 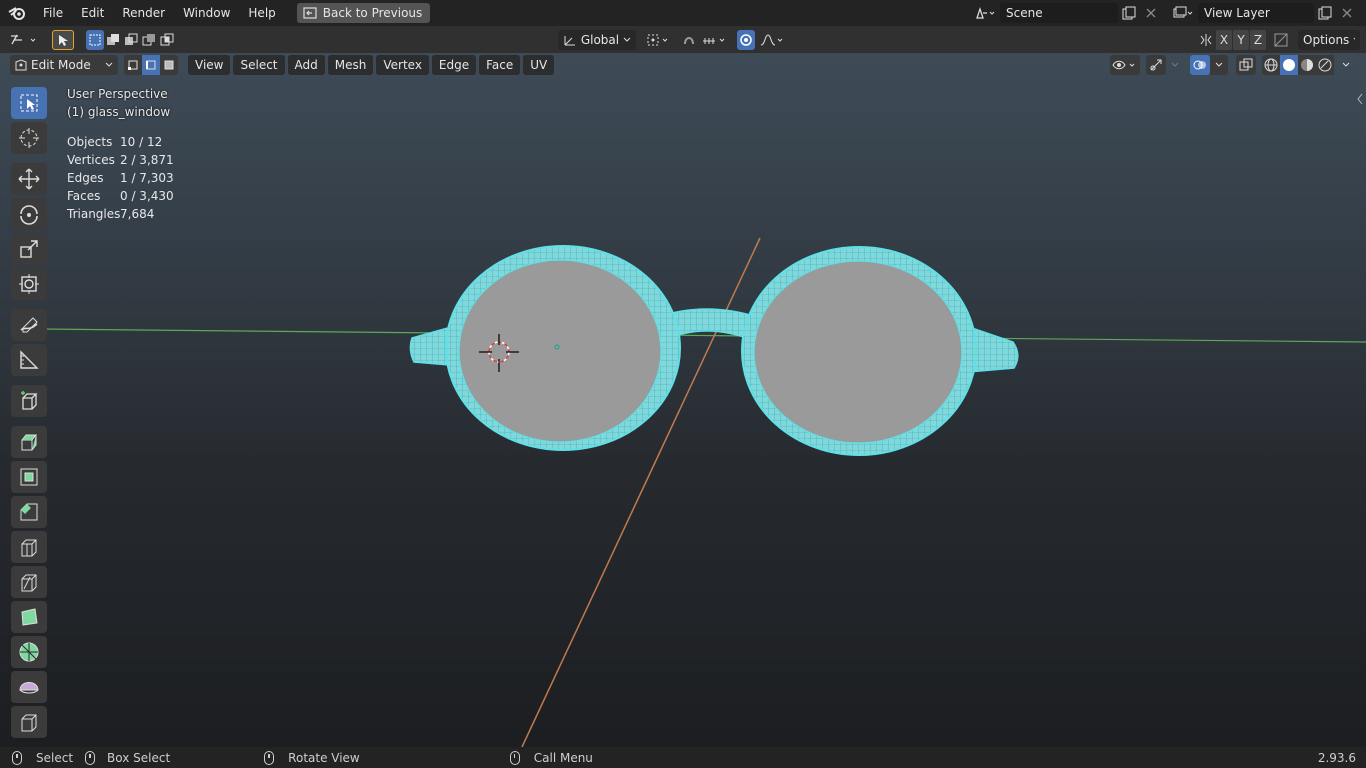 I want to click on menu-render: Render, so click(x=143, y=13).